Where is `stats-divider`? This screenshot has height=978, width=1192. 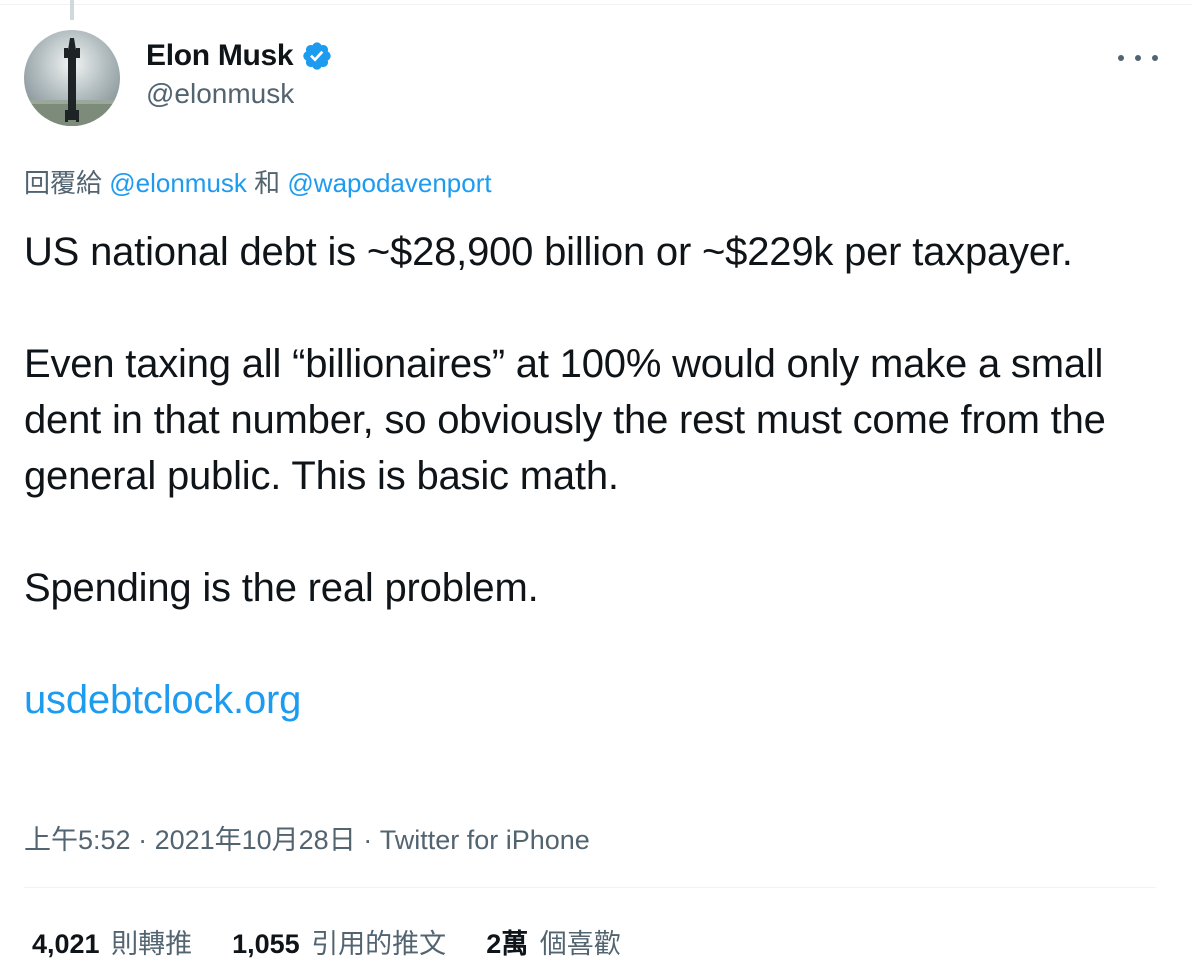
stats-divider is located at coordinates (590, 887).